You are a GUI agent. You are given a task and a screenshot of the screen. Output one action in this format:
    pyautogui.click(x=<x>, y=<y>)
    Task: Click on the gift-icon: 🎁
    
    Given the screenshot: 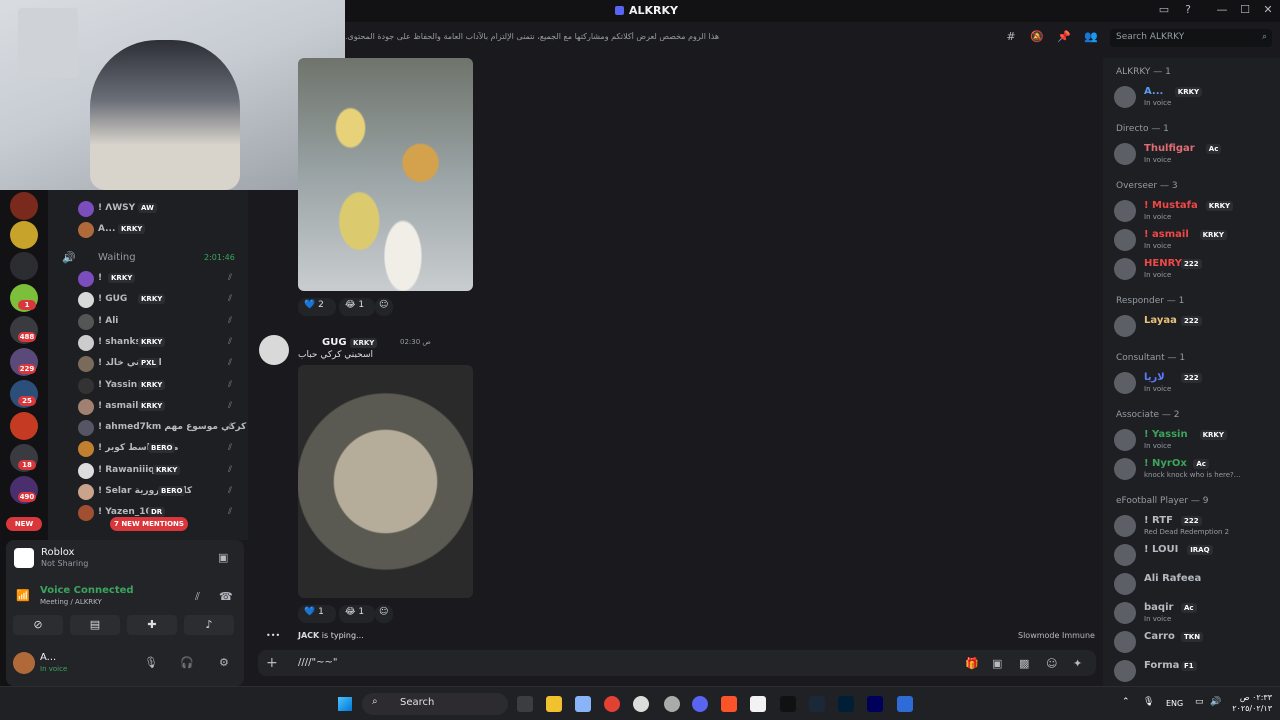 What is the action you would take?
    pyautogui.click(x=972, y=663)
    